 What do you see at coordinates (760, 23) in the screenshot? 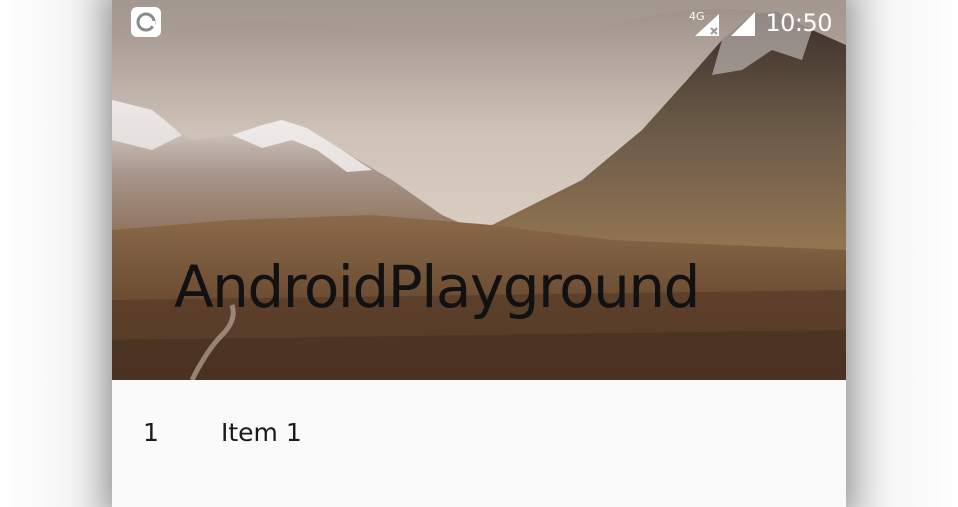
I see `status-indicators: 4G 10:50` at bounding box center [760, 23].